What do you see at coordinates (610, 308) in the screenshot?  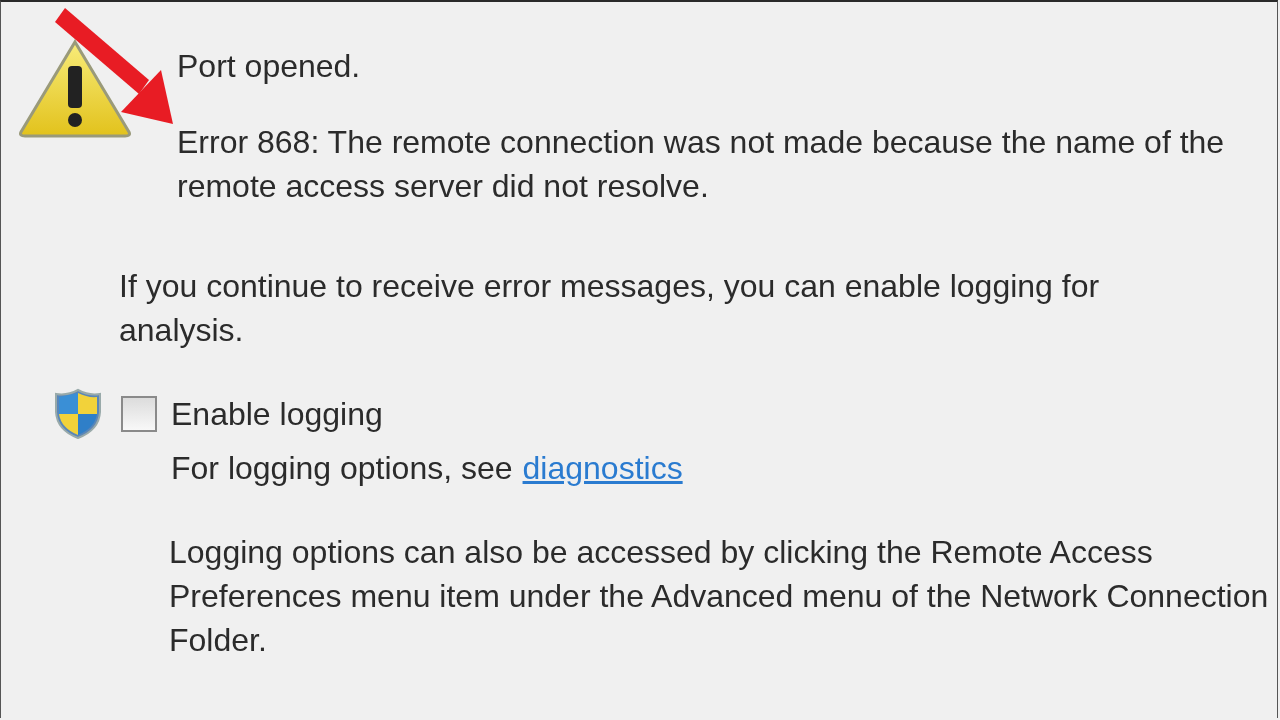 I see `advice-text: If you continue to receive error messages, you can enable logging for analysis.` at bounding box center [610, 308].